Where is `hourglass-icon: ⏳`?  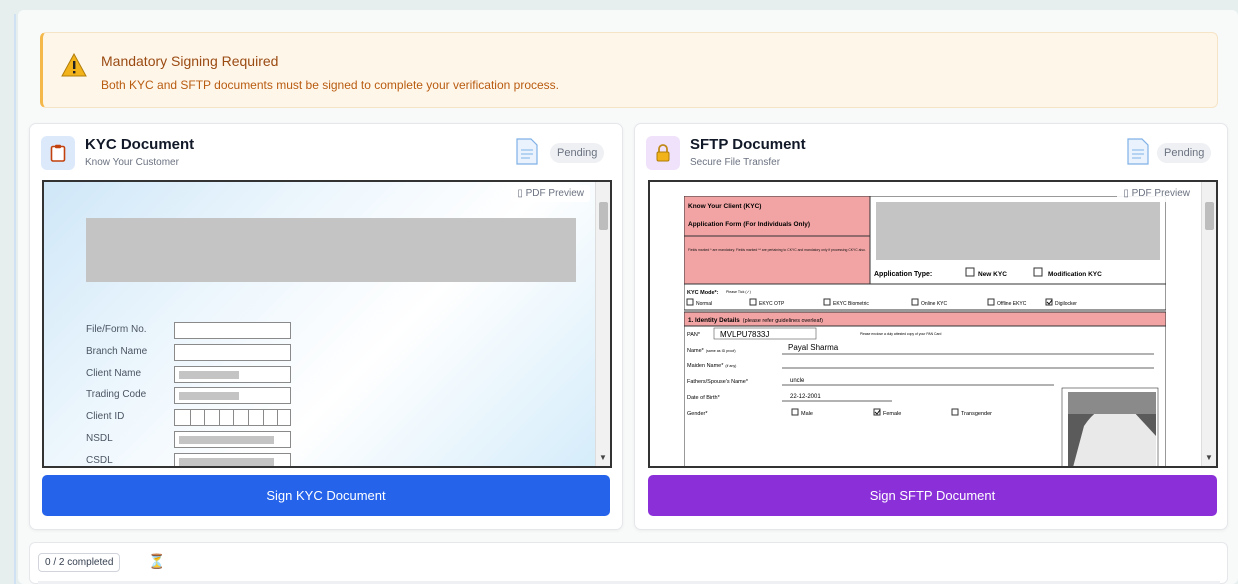 hourglass-icon: ⏳ is located at coordinates (157, 561).